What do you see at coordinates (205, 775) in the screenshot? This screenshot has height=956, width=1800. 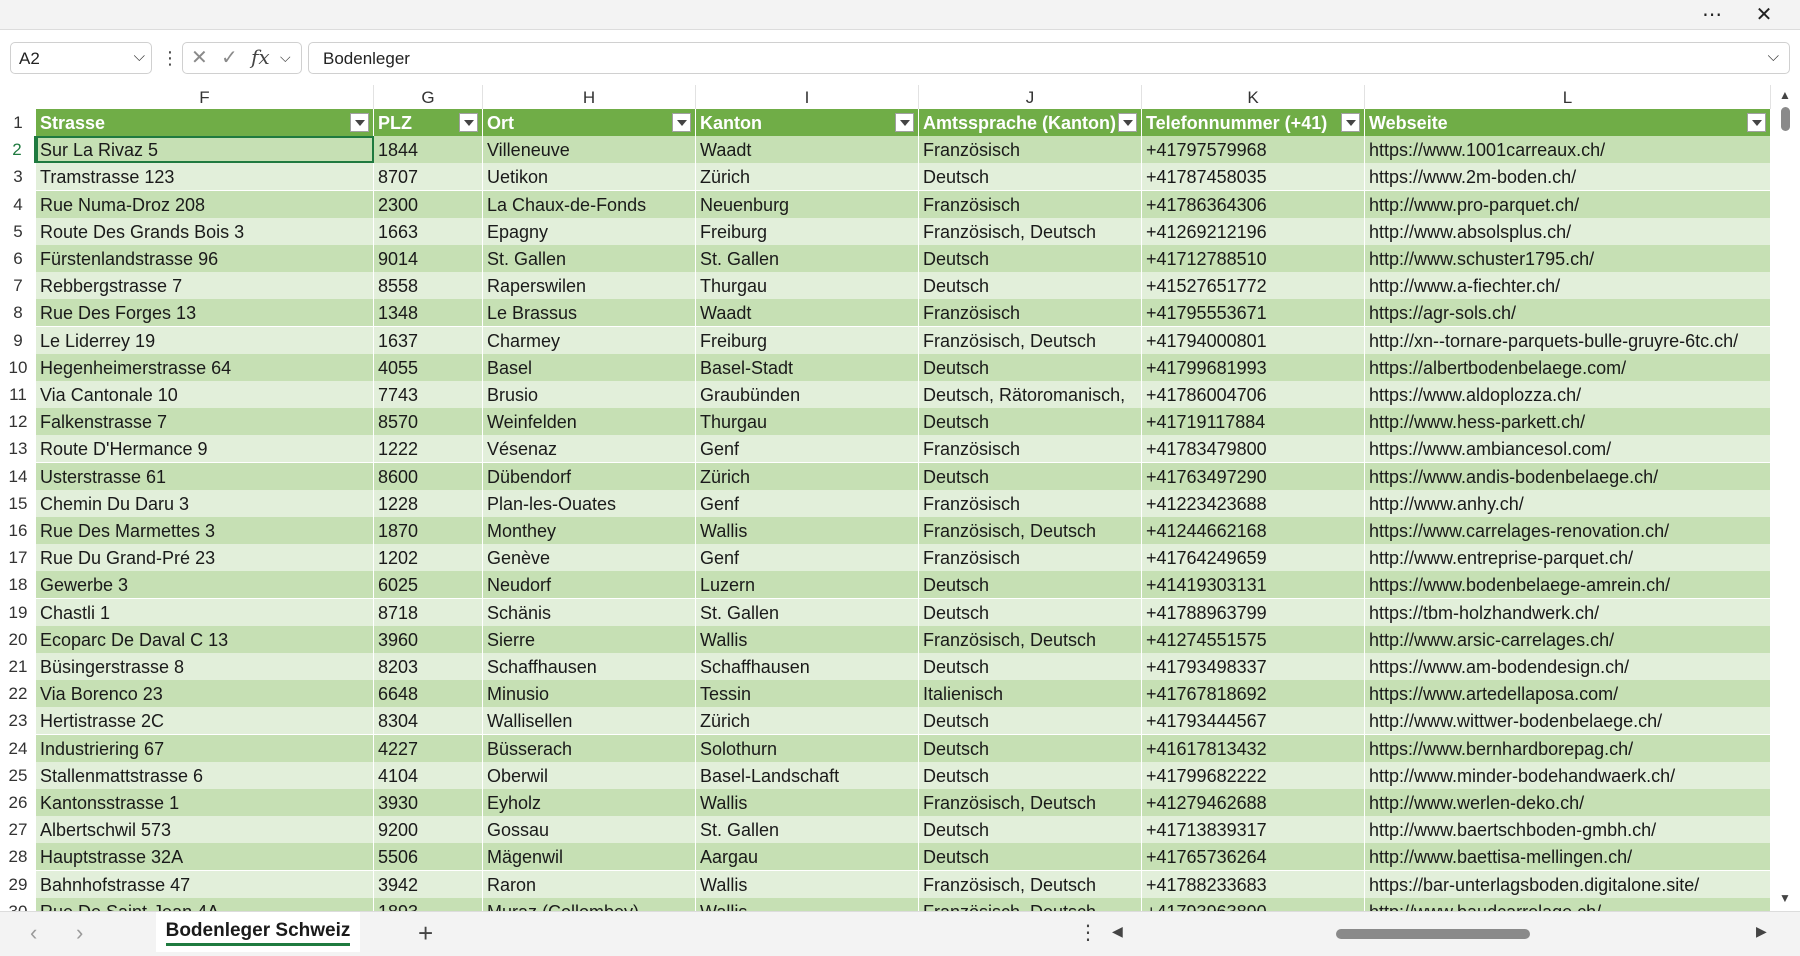 I see `table-cell: Stallenmattstrasse 6` at bounding box center [205, 775].